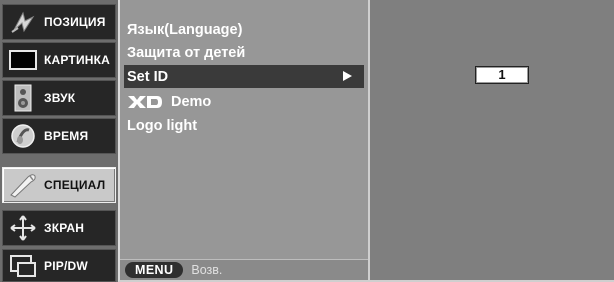 This screenshot has width=614, height=282. I want to click on menu-item-logo-light: Logo light, so click(244, 125).